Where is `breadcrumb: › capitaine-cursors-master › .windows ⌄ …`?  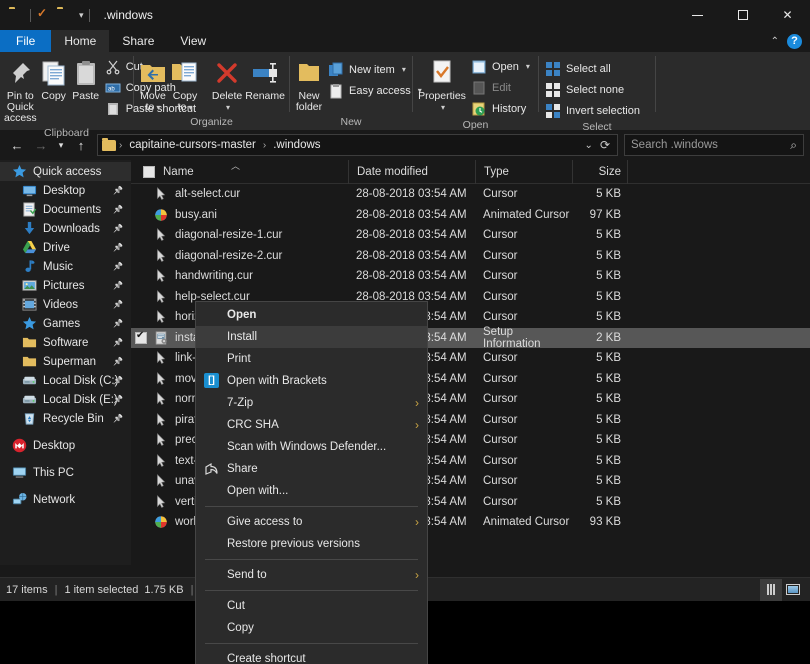 breadcrumb: › capitaine-cursors-master › .windows ⌄ … is located at coordinates (357, 145).